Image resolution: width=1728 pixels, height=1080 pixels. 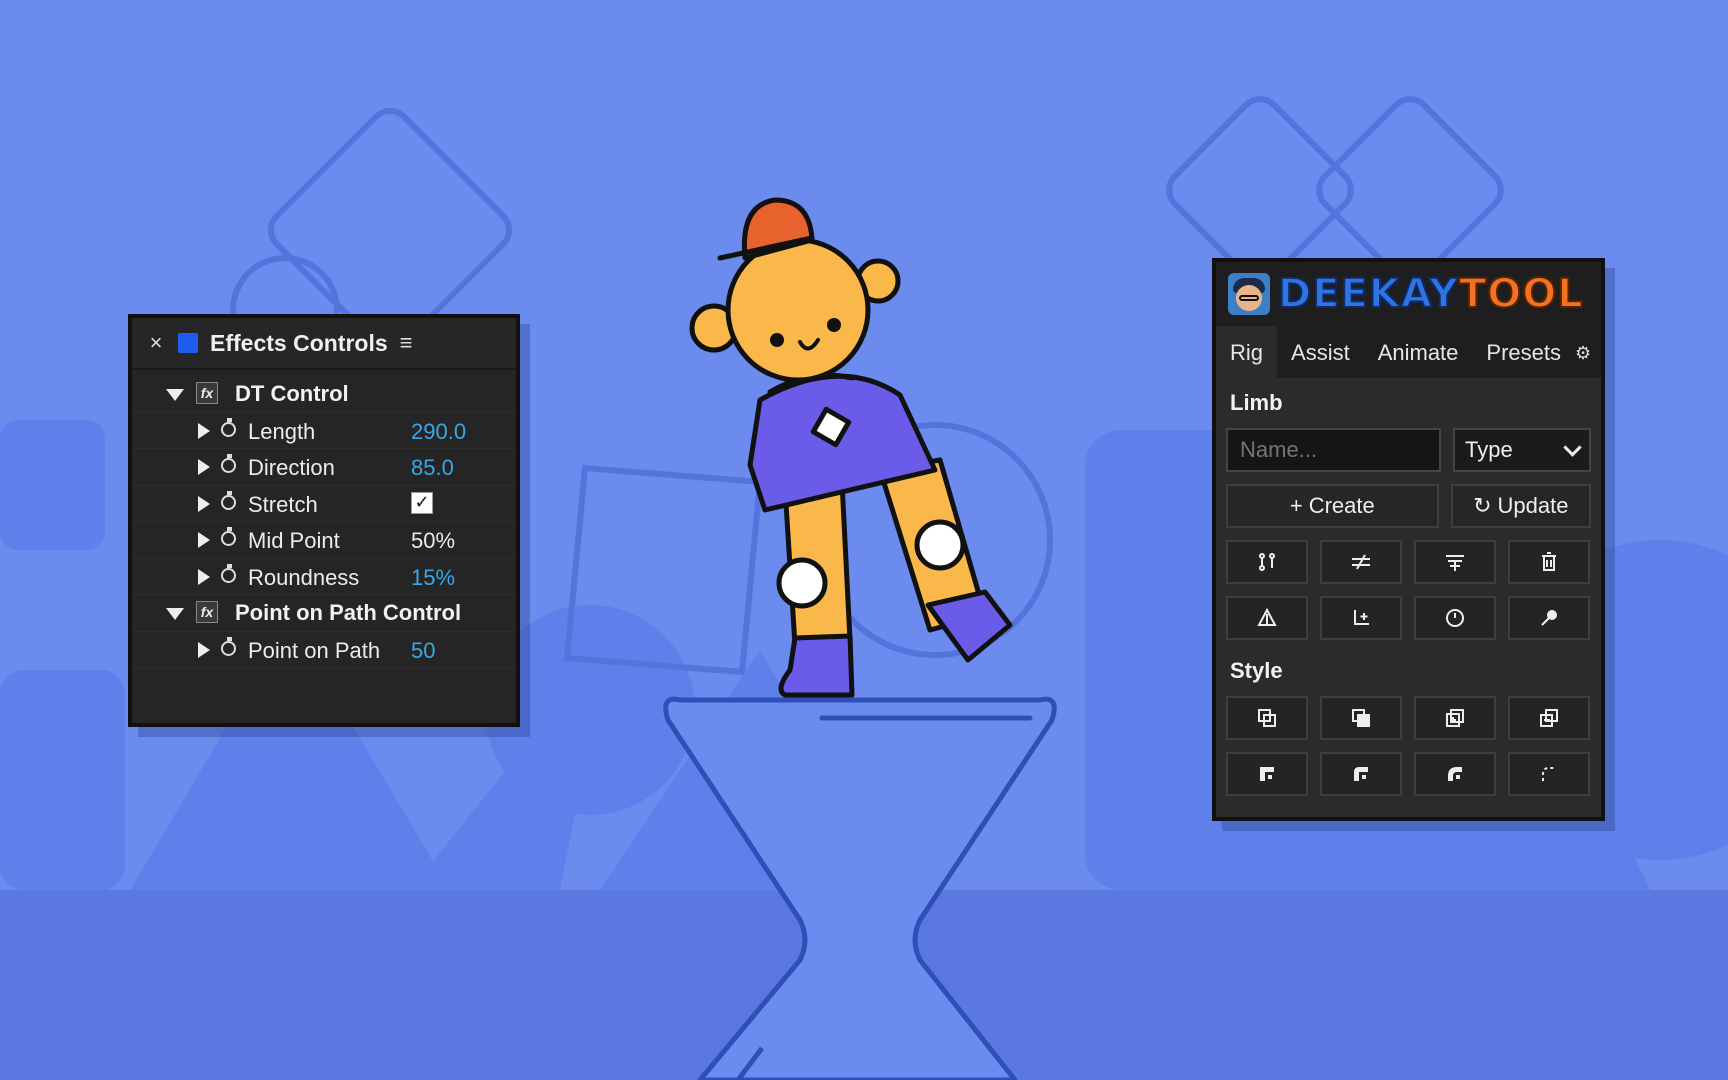 I want to click on tab-animate: Animate, so click(x=1418, y=359).